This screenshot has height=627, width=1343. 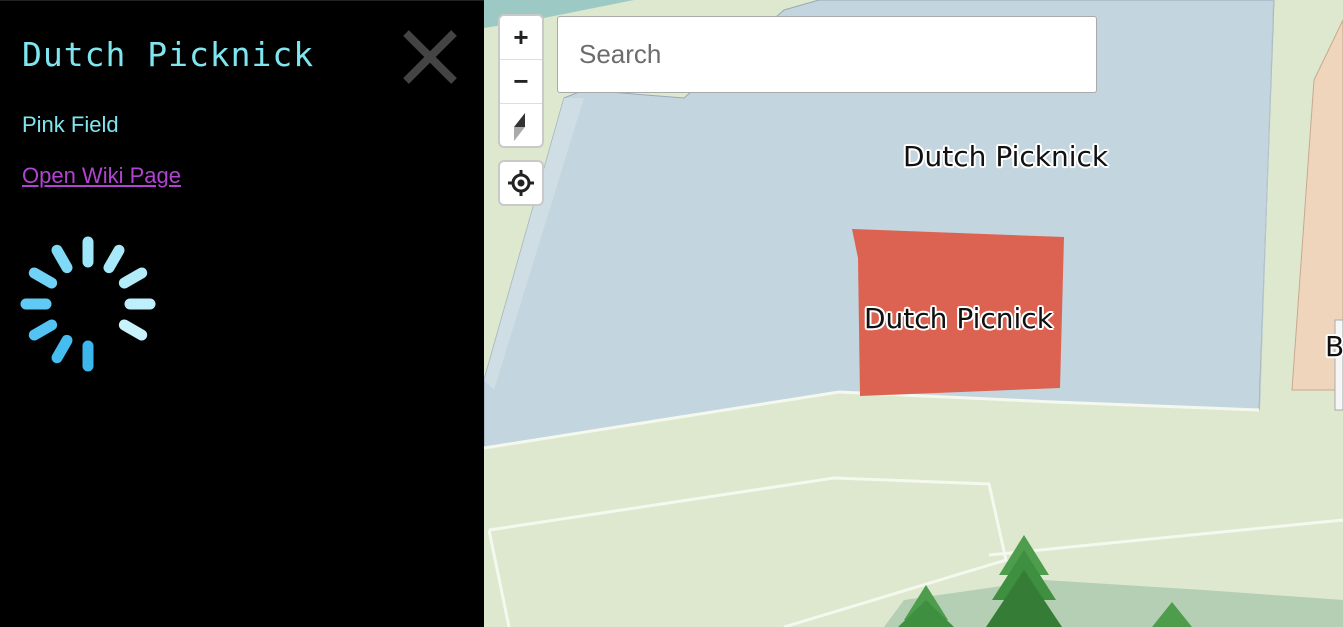 I want to click on open-wiki-link: Open Wiki Page, so click(x=101, y=176).